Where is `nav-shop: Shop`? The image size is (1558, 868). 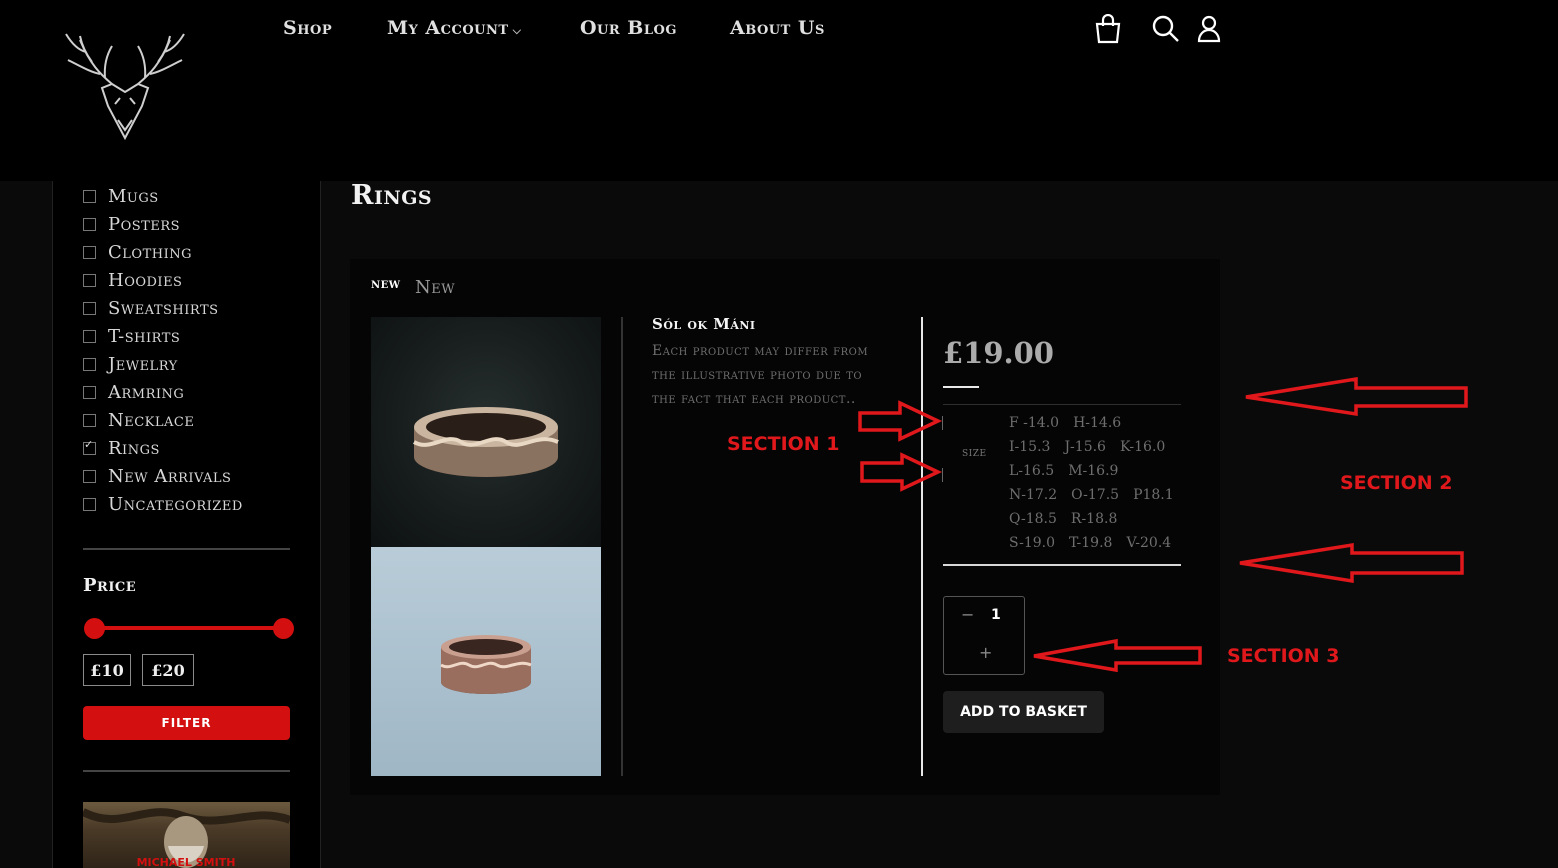
nav-shop: Shop is located at coordinates (307, 28).